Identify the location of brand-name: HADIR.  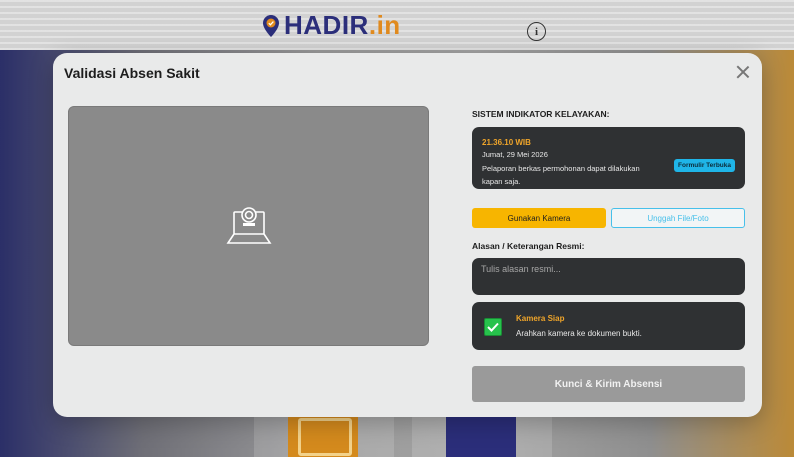
(326, 25).